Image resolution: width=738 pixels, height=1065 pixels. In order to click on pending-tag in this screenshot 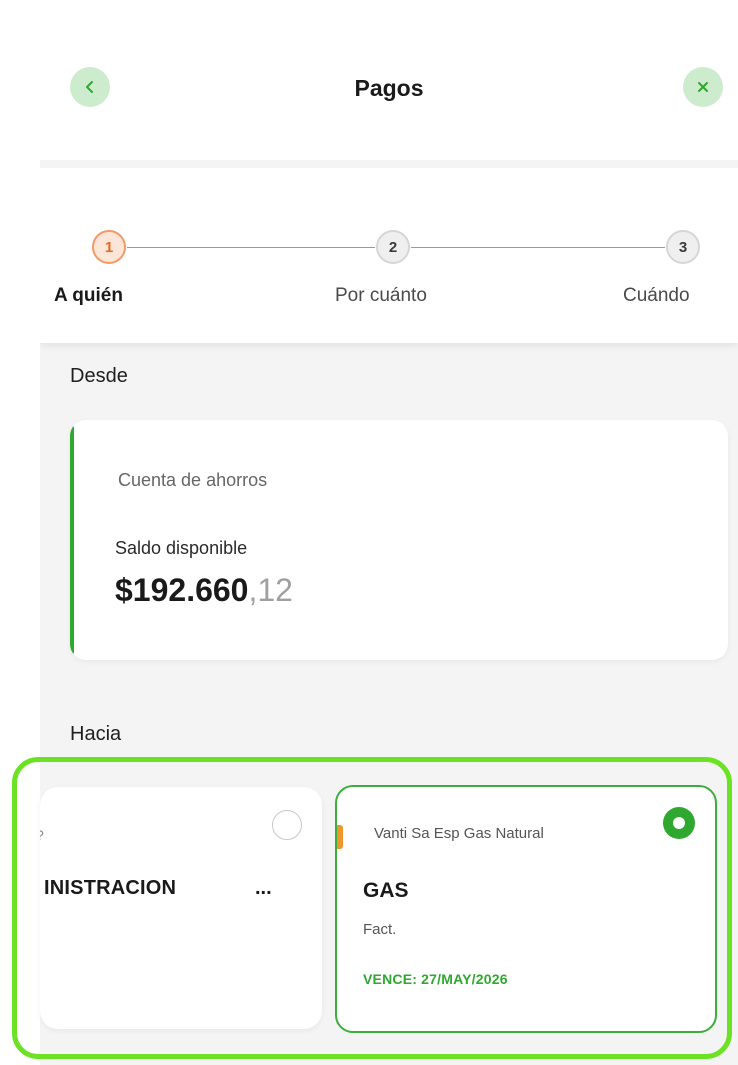, I will do `click(340, 837)`.